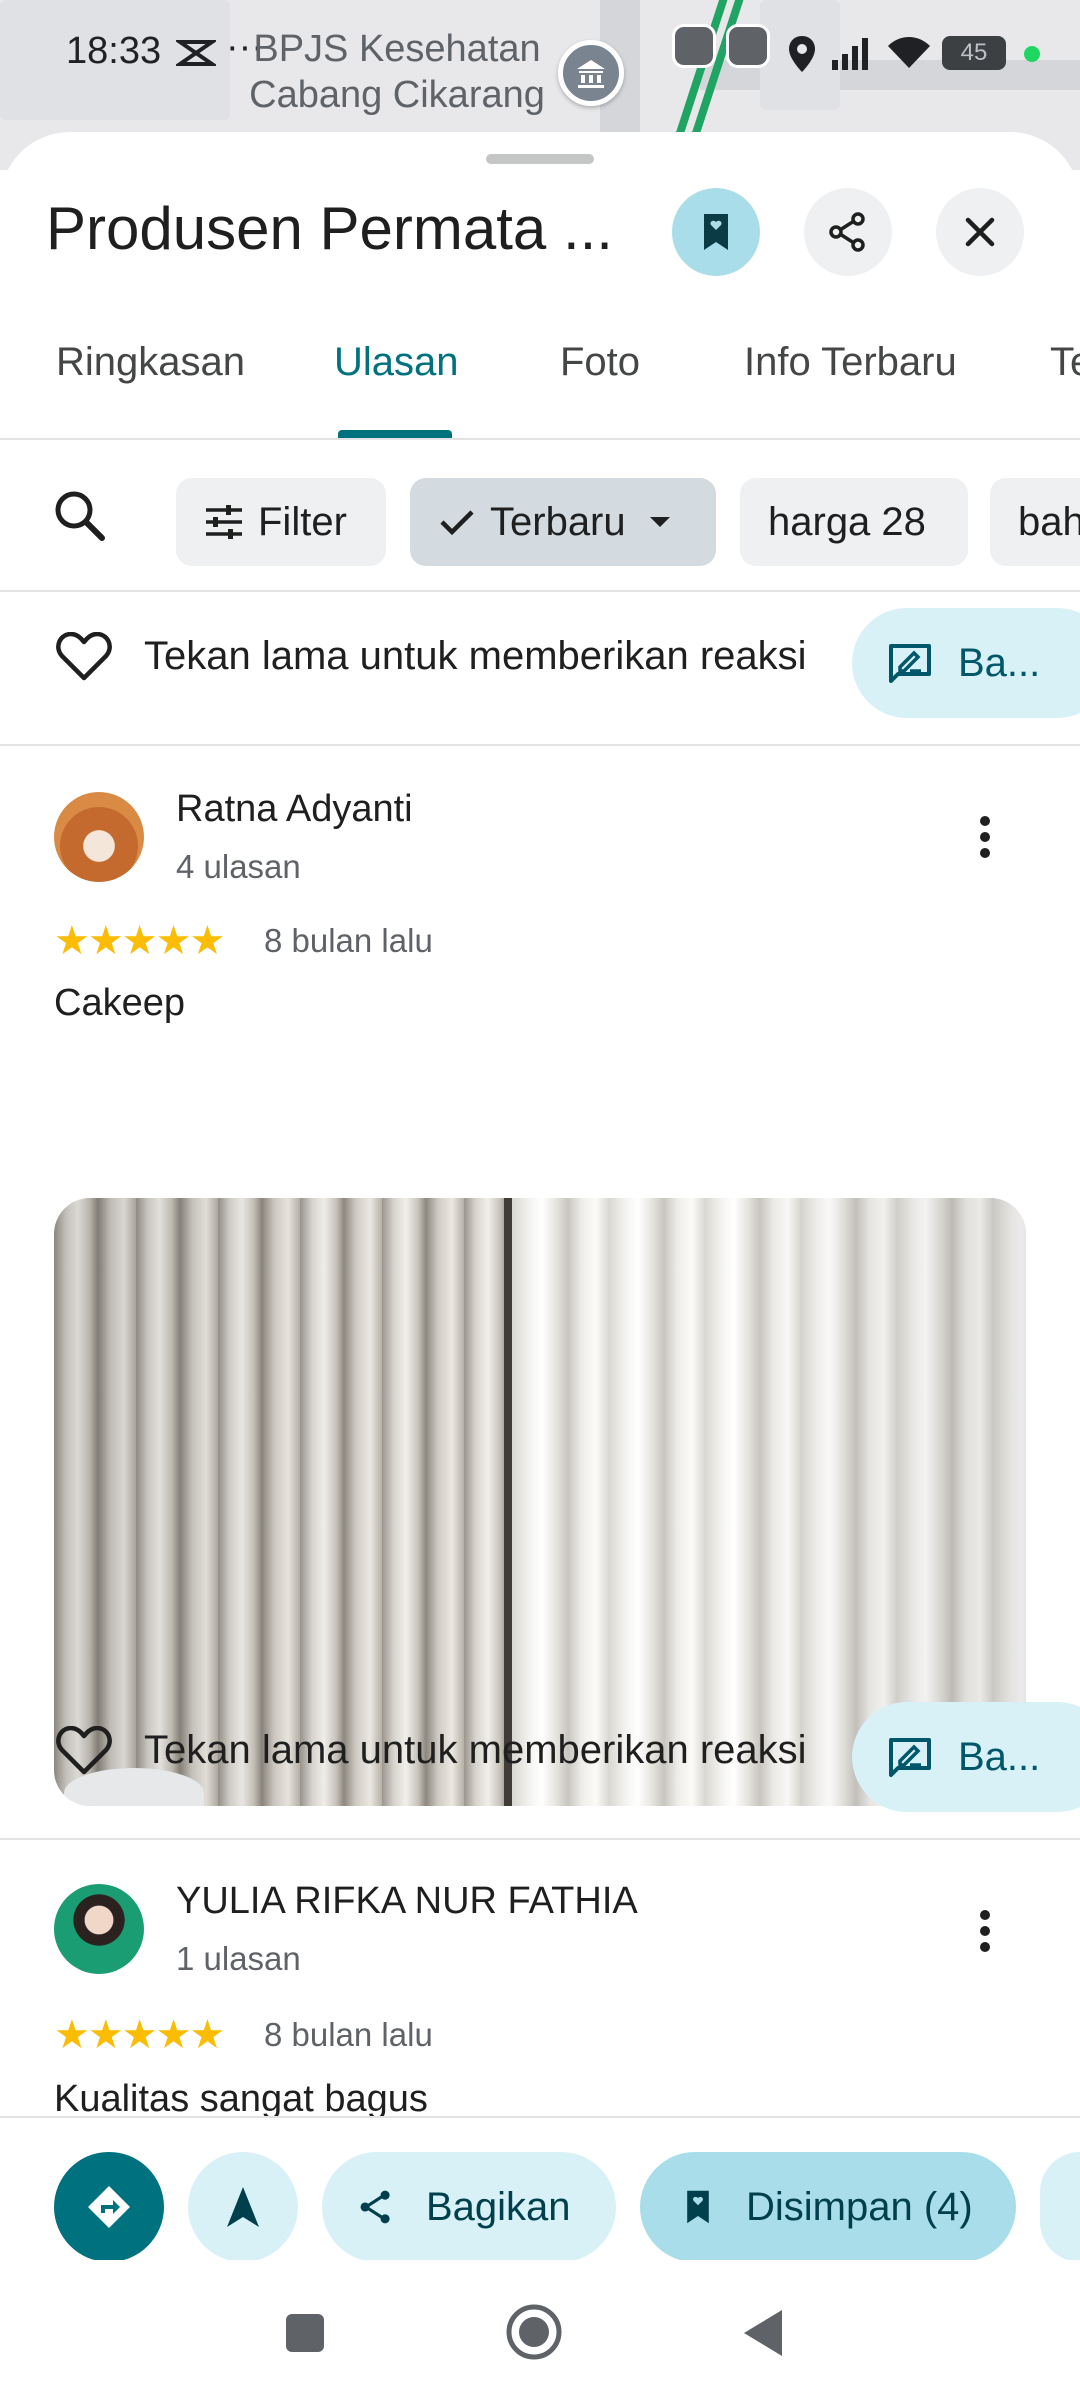 This screenshot has height=2400, width=1080. What do you see at coordinates (909, 52) in the screenshot?
I see `wifi-icon` at bounding box center [909, 52].